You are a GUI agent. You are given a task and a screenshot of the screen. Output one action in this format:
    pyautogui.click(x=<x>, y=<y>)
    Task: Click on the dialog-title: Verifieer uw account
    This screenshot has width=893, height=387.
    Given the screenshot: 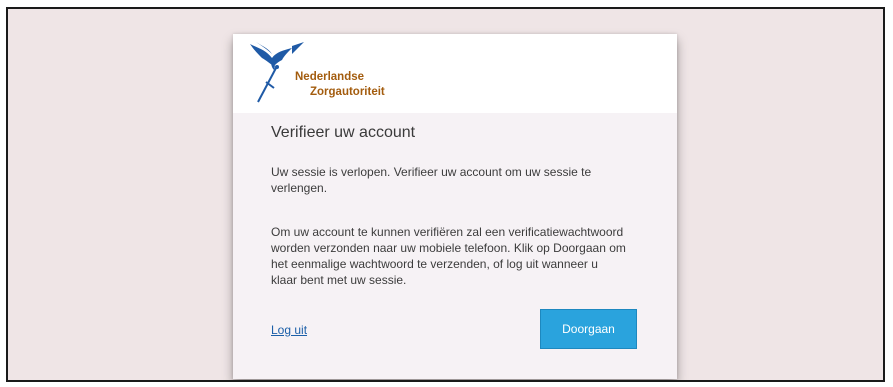 What is the action you would take?
    pyautogui.click(x=343, y=132)
    